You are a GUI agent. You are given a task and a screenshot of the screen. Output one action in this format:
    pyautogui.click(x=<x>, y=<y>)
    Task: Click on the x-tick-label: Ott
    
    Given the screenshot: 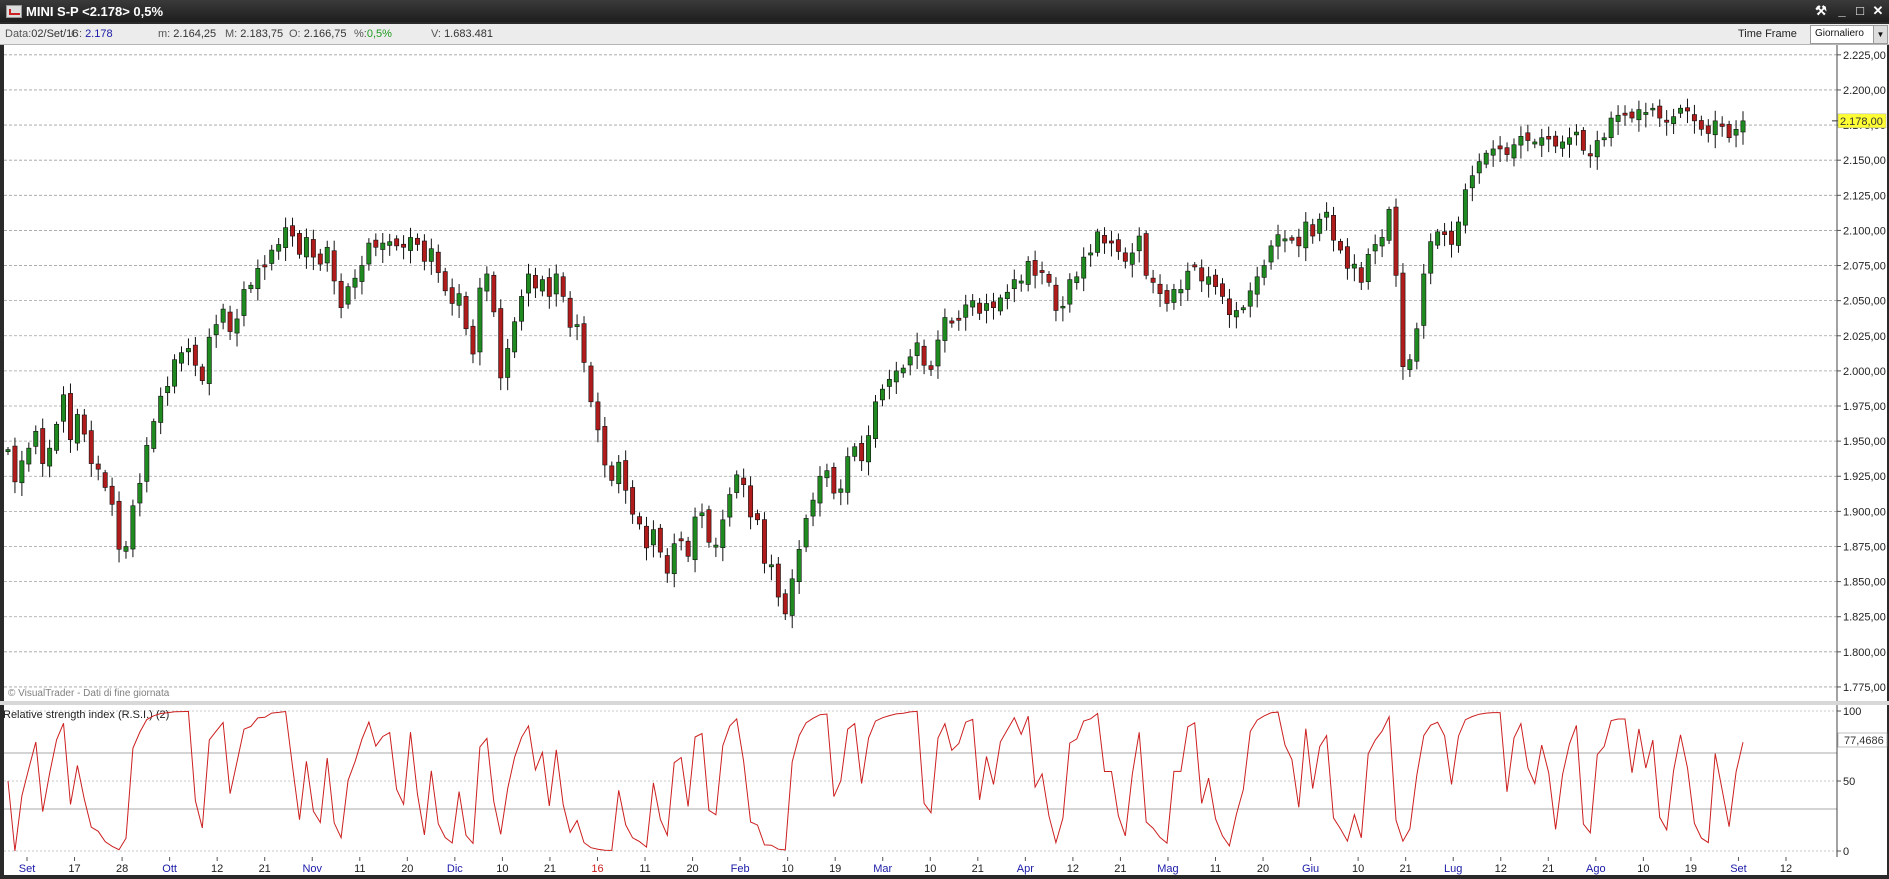 What is the action you would take?
    pyautogui.click(x=169, y=869)
    